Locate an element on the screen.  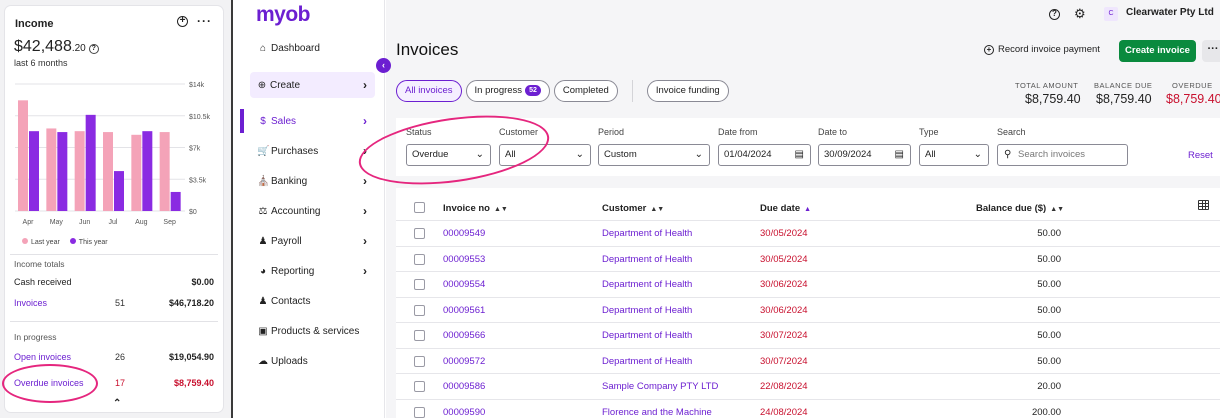
nav-dashboard: ⌂ Dashboard is located at coordinates (312, 48).